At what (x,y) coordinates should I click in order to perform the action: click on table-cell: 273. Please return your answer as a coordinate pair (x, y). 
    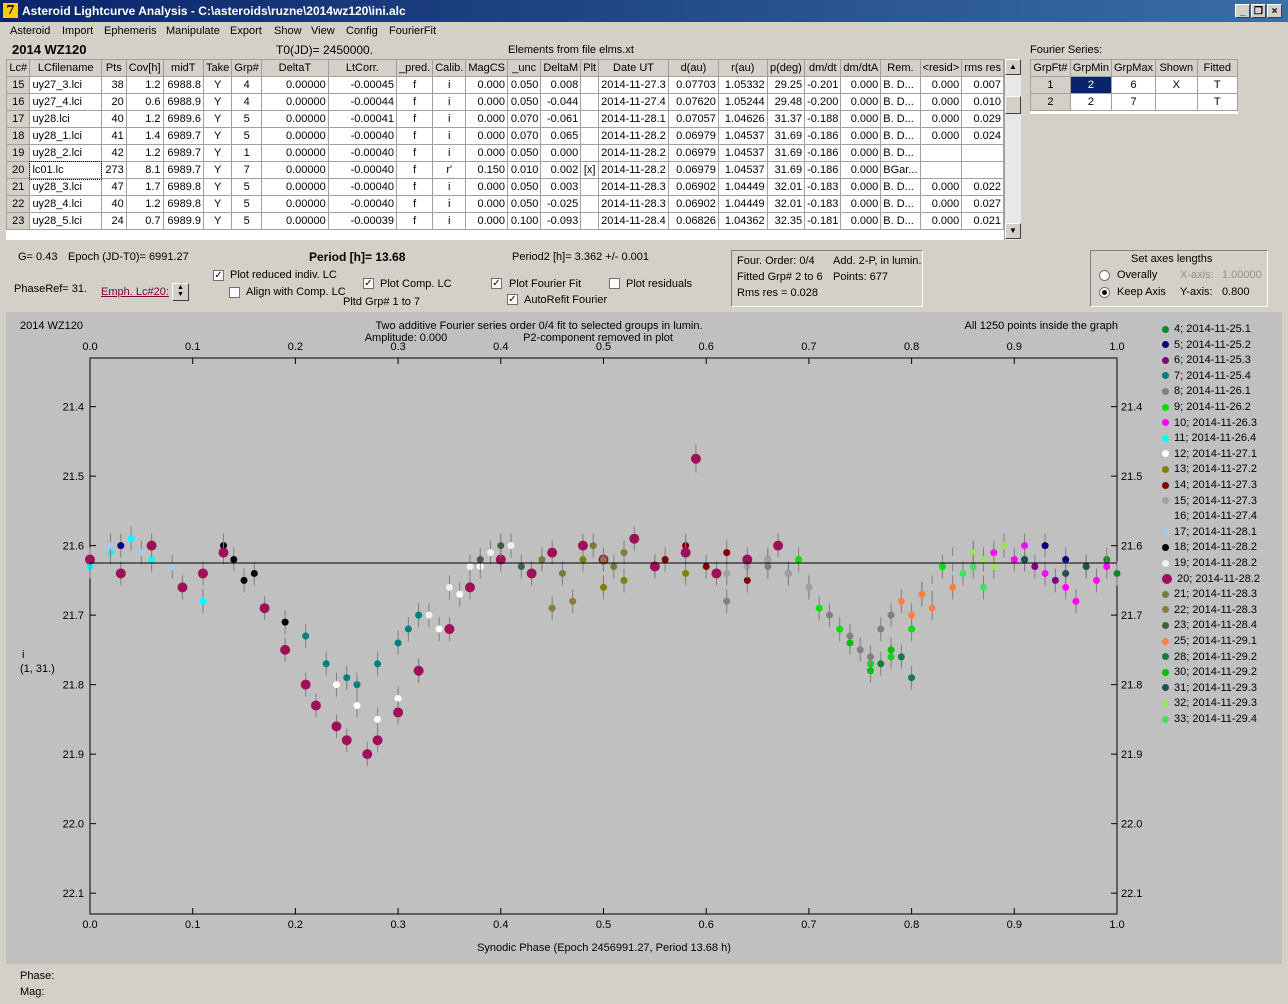
    Looking at the image, I should click on (113, 170).